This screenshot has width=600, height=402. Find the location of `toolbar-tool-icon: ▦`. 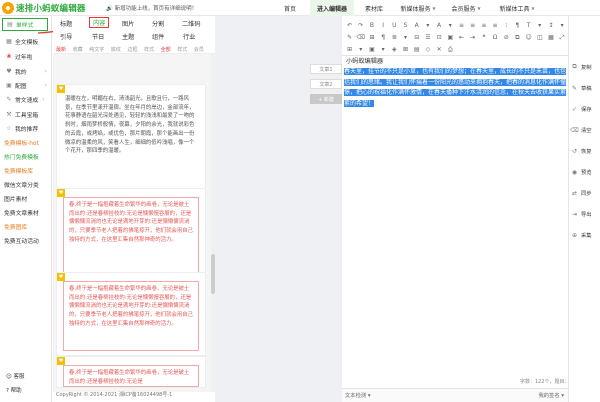

toolbar-tool-icon: ▦ is located at coordinates (550, 37).